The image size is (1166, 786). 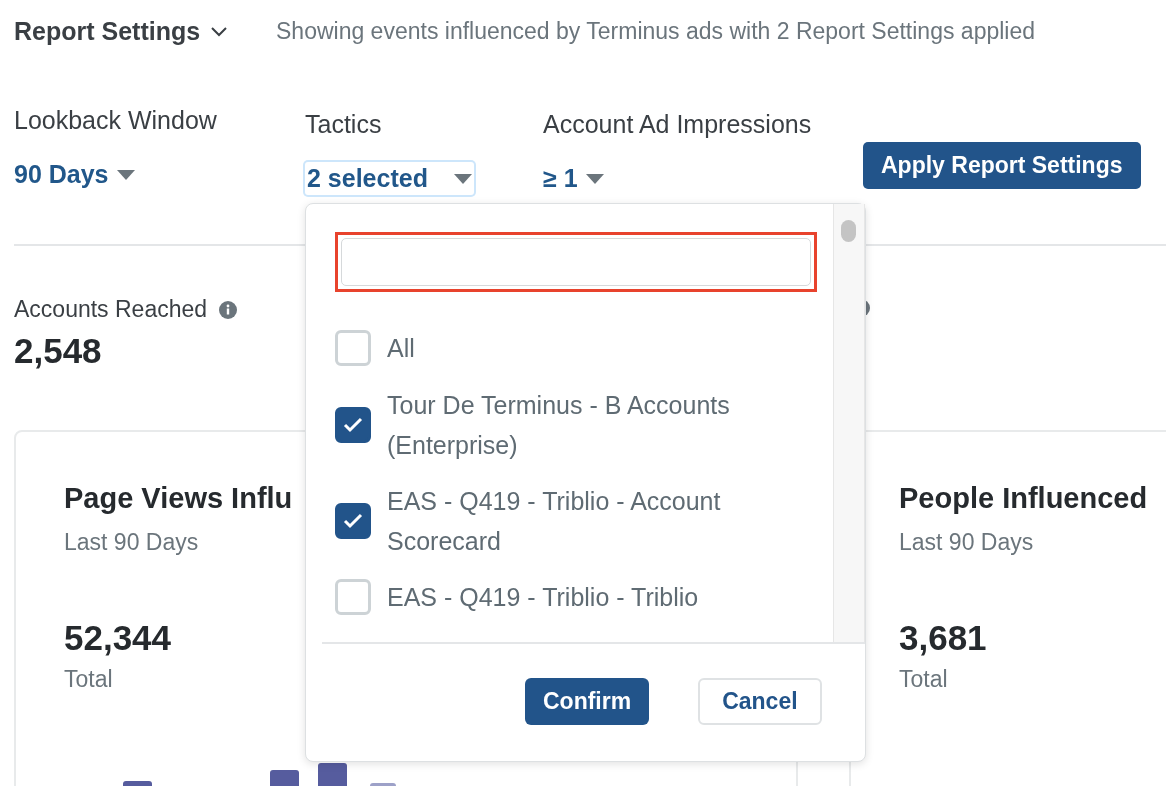 I want to click on setting-label: Lookback Window, so click(x=116, y=121).